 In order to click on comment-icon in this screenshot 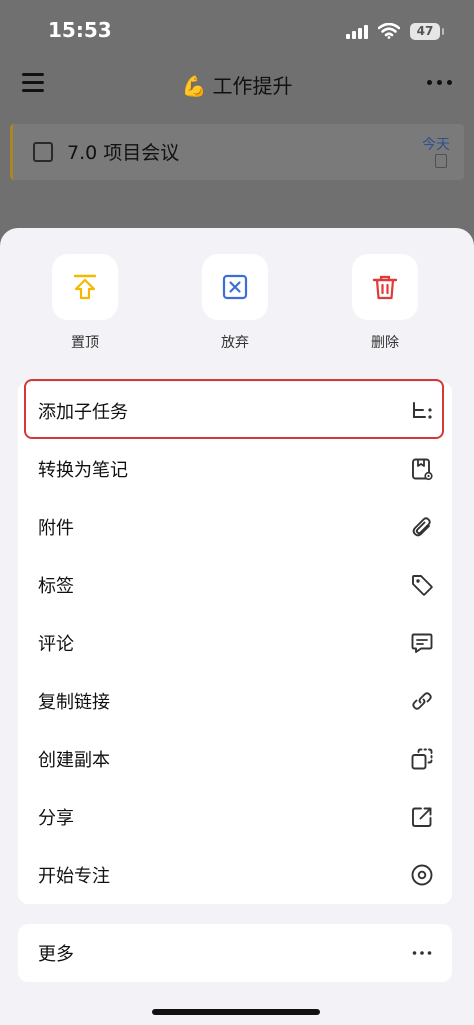, I will do `click(422, 643)`.